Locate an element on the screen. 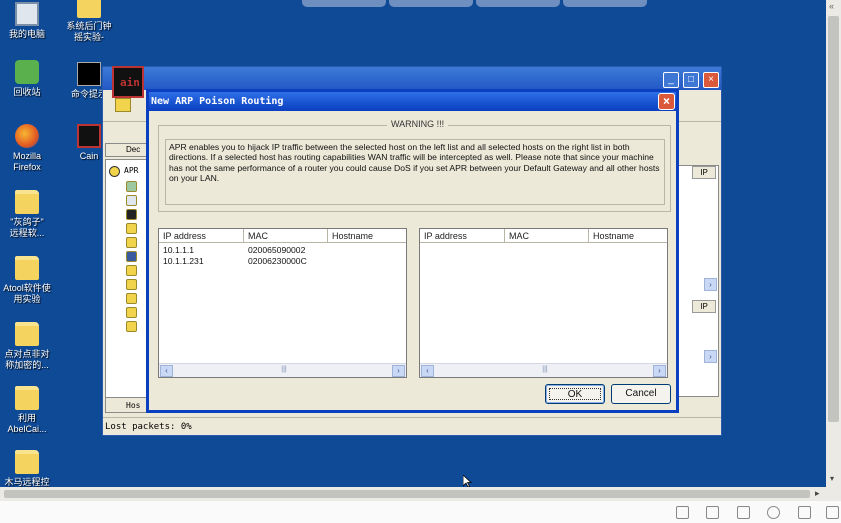 The image size is (841, 523). warning-legend: WARNING !!! is located at coordinates (418, 124).